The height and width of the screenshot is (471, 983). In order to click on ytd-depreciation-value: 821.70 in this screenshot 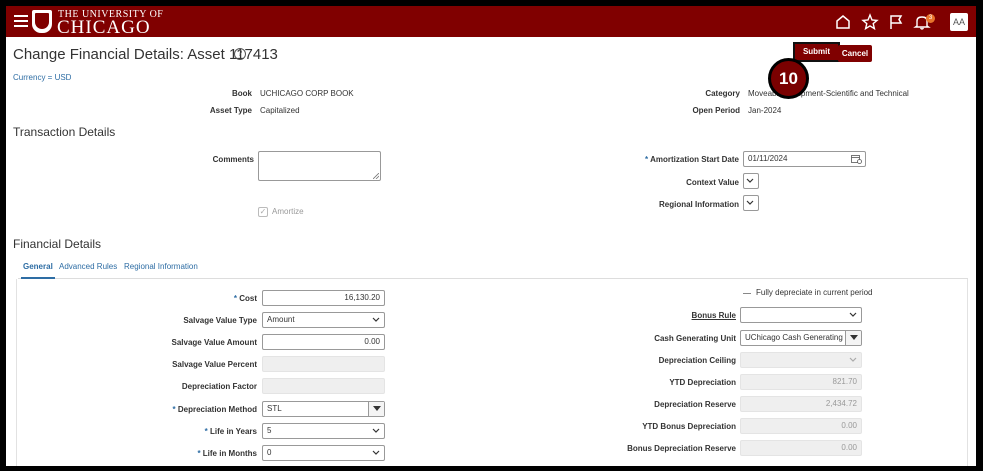, I will do `click(801, 382)`.